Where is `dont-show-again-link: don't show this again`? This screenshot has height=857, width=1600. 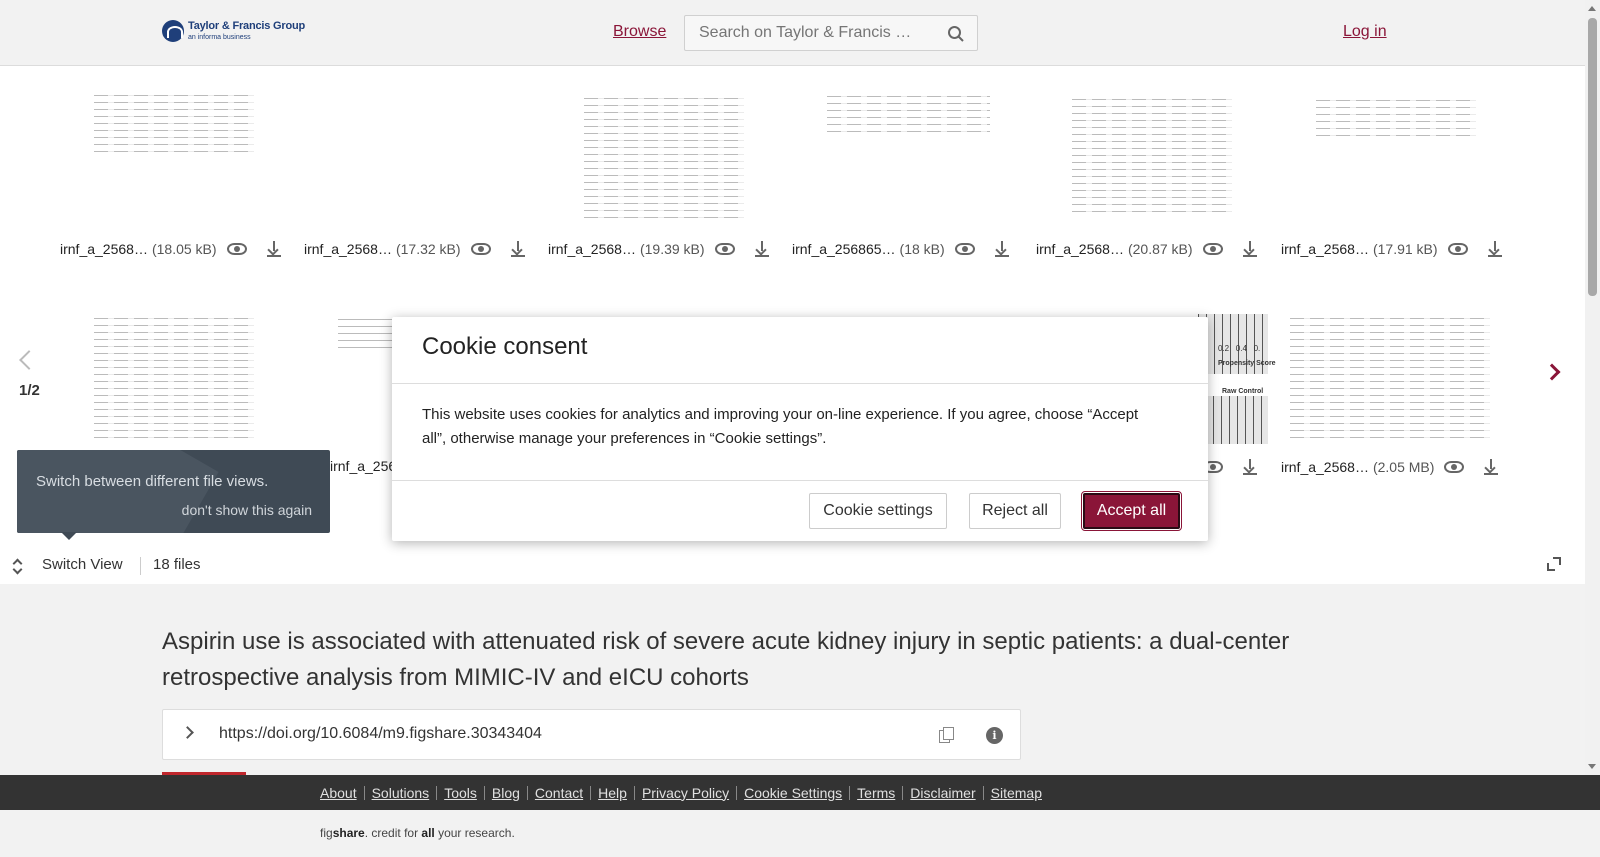 dont-show-again-link: don't show this again is located at coordinates (247, 510).